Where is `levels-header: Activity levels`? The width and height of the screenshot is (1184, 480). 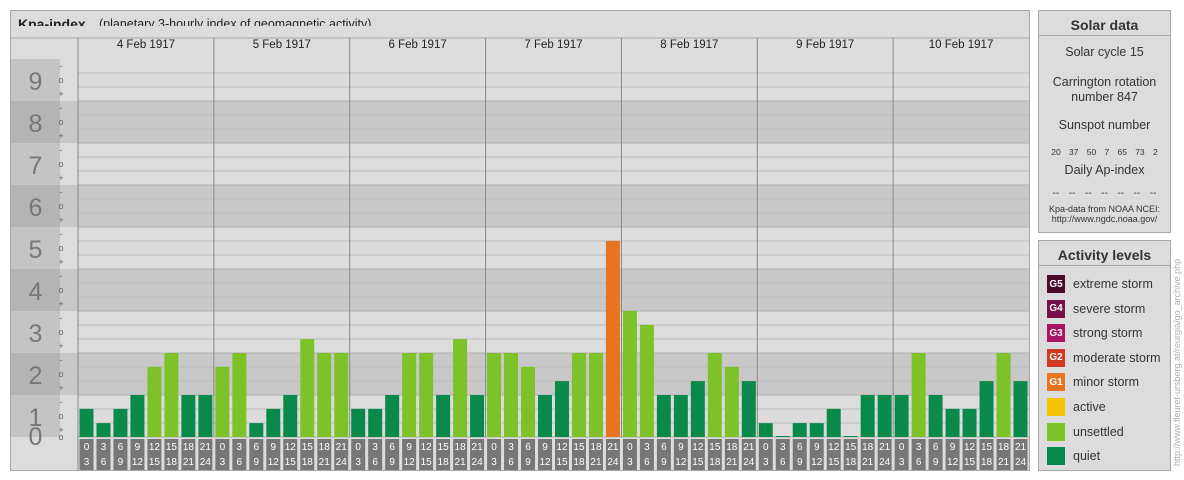 levels-header: Activity levels is located at coordinates (1104, 253).